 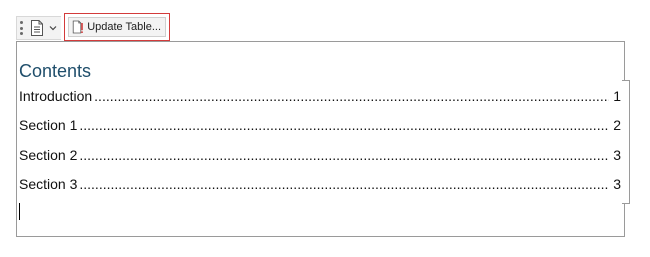 I want to click on chevron-down-icon, so click(x=53, y=28).